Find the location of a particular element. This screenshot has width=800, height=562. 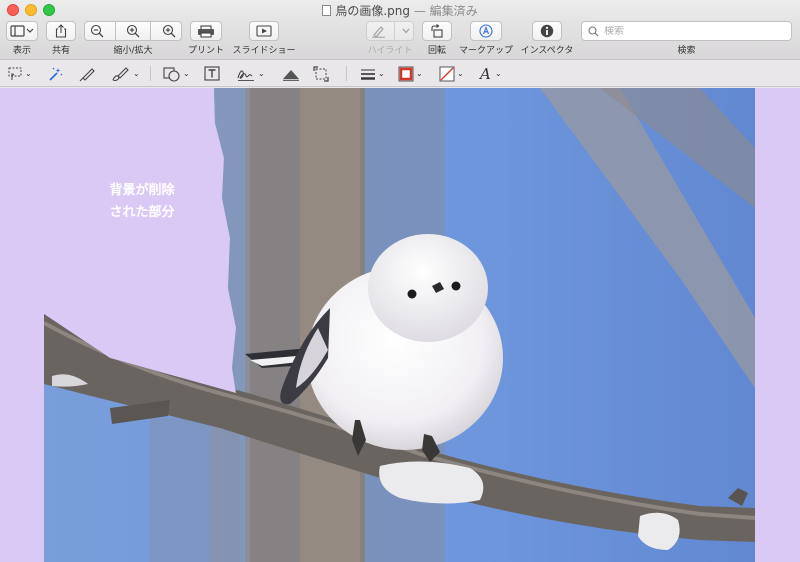

magic-wand-icon is located at coordinates (56, 74).